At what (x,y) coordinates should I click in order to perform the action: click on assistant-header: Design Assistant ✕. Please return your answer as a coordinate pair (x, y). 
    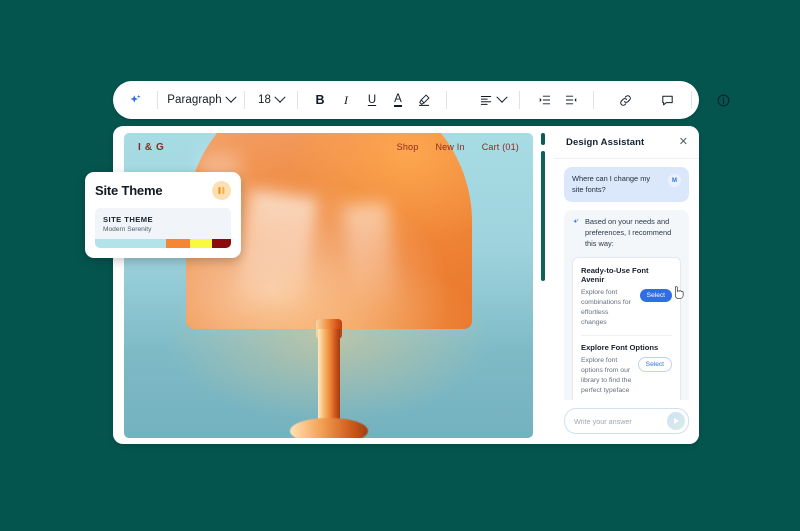
    Looking at the image, I should click on (626, 142).